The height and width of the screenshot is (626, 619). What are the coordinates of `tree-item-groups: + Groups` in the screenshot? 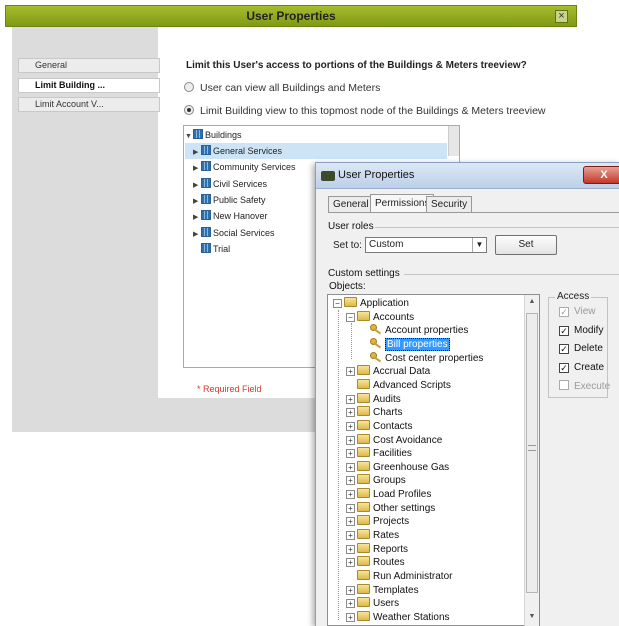 It's located at (376, 480).